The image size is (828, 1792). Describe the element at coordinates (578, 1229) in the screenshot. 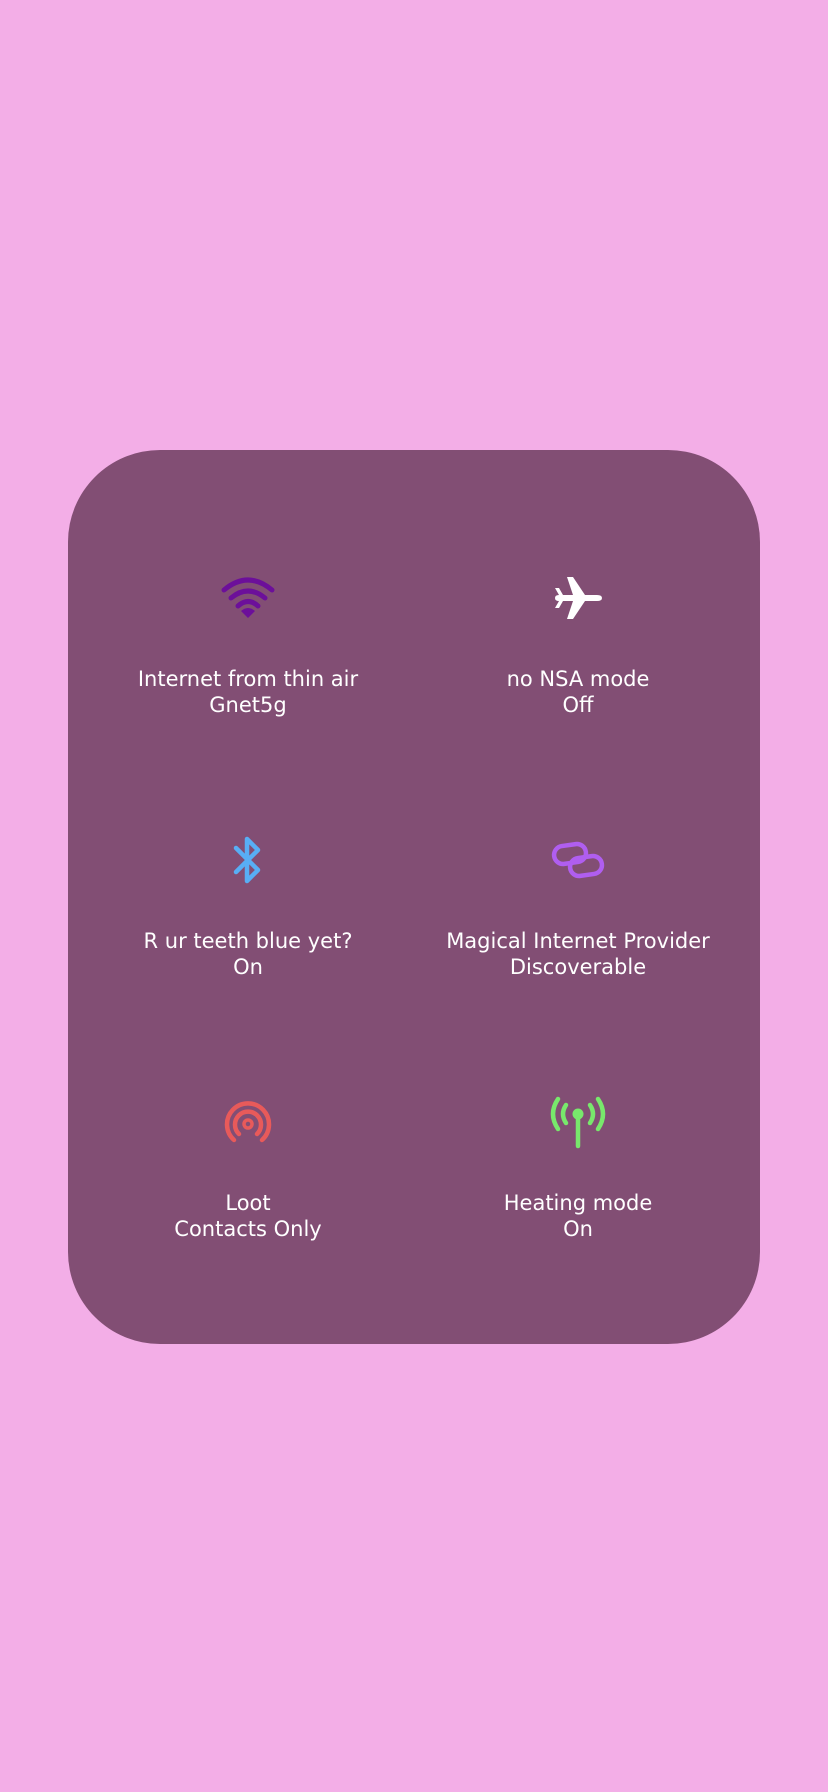

I see `antenna-status: On` at that location.